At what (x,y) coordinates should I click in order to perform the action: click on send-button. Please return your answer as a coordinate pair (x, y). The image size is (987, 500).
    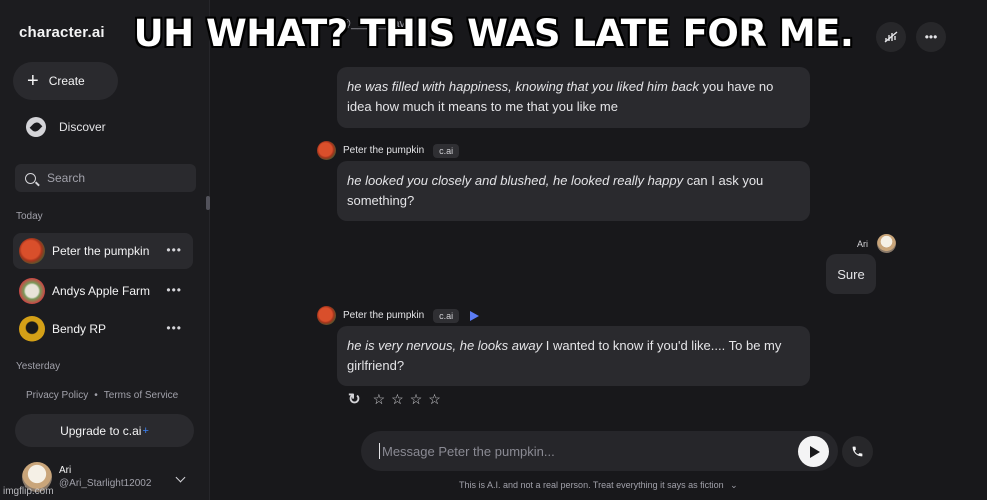
    Looking at the image, I should click on (813, 451).